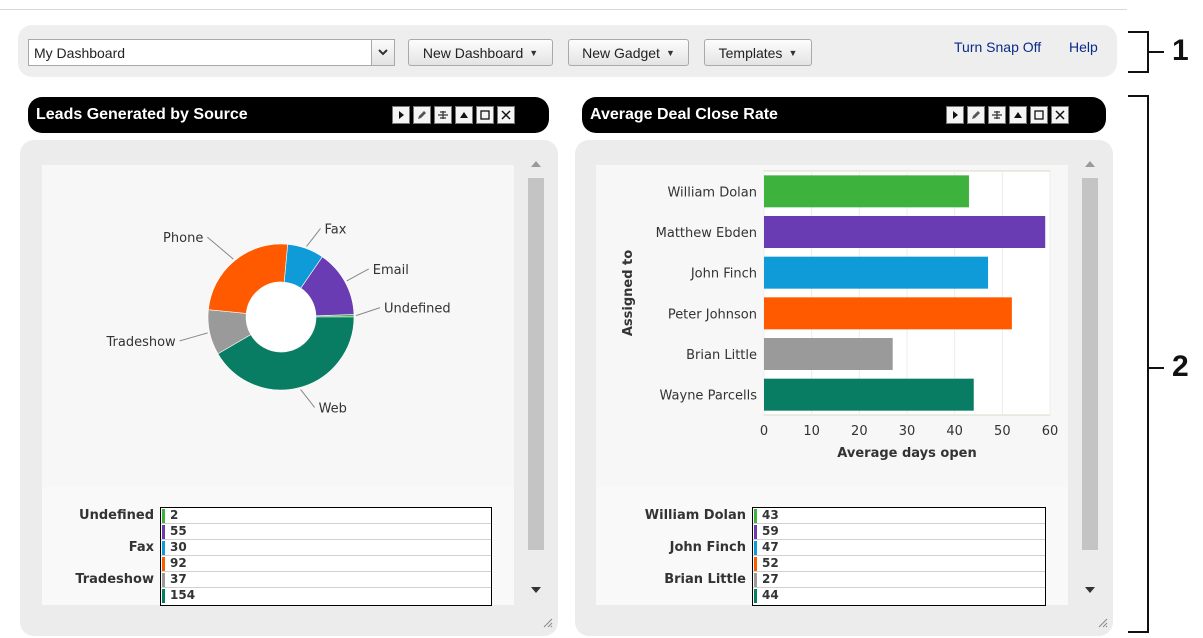 The width and height of the screenshot is (1203, 638). I want to click on deal-scrollbar, so click(1090, 383).